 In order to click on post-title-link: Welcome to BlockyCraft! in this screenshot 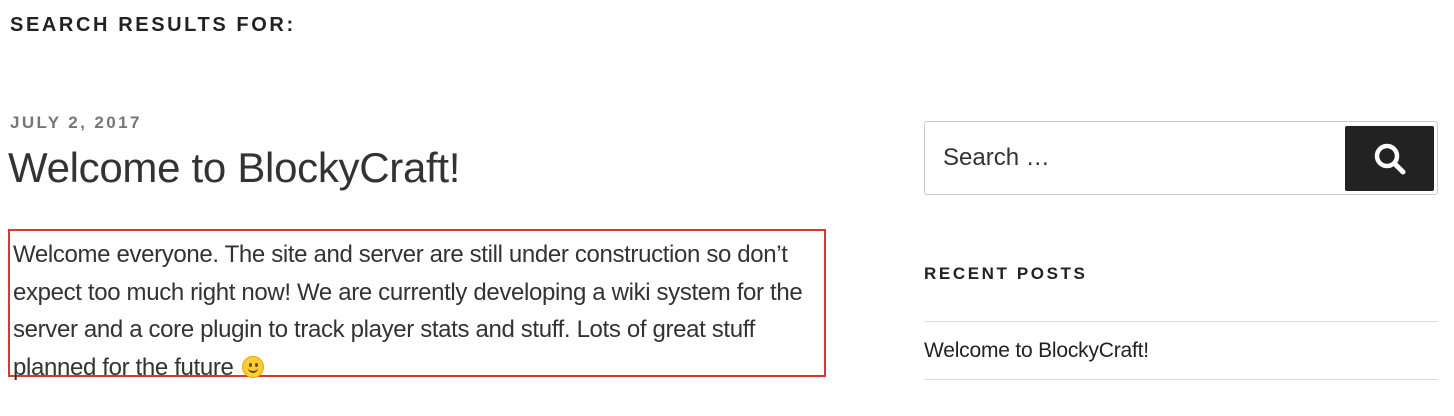, I will do `click(234, 168)`.